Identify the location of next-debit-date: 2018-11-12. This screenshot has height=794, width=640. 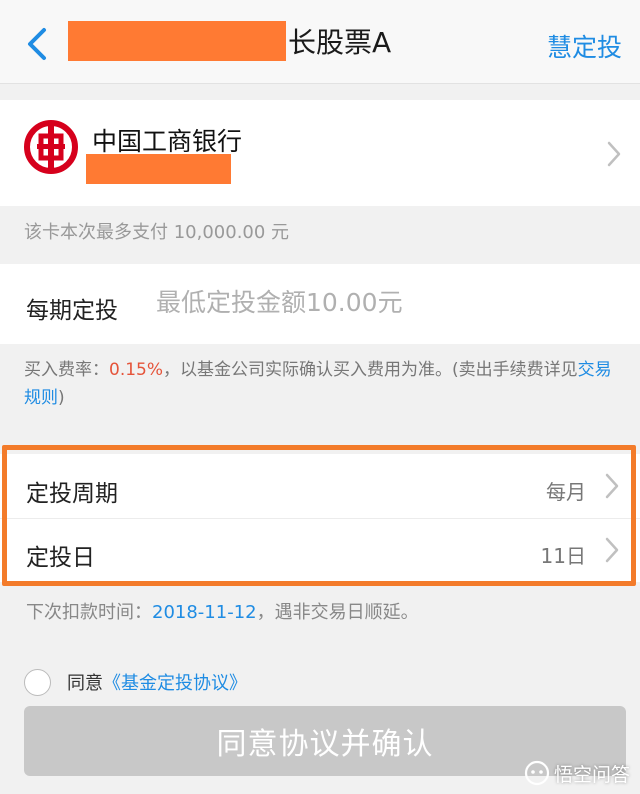
(204, 612).